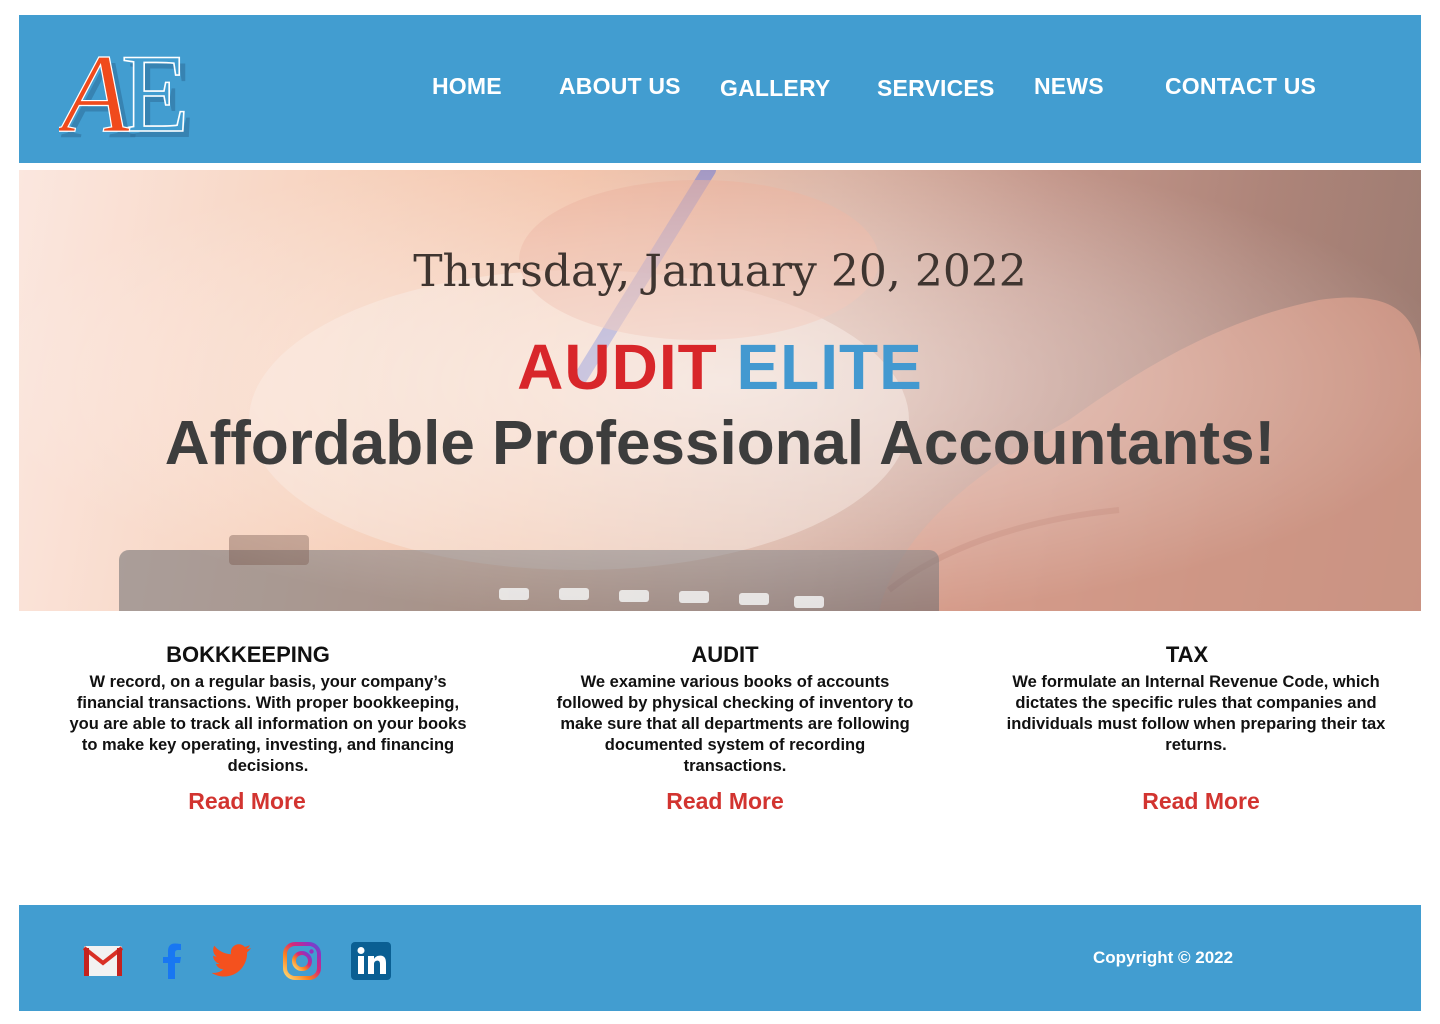 This screenshot has height=1024, width=1440. What do you see at coordinates (248, 654) in the screenshot?
I see `service-title: BOKKKEEPING` at bounding box center [248, 654].